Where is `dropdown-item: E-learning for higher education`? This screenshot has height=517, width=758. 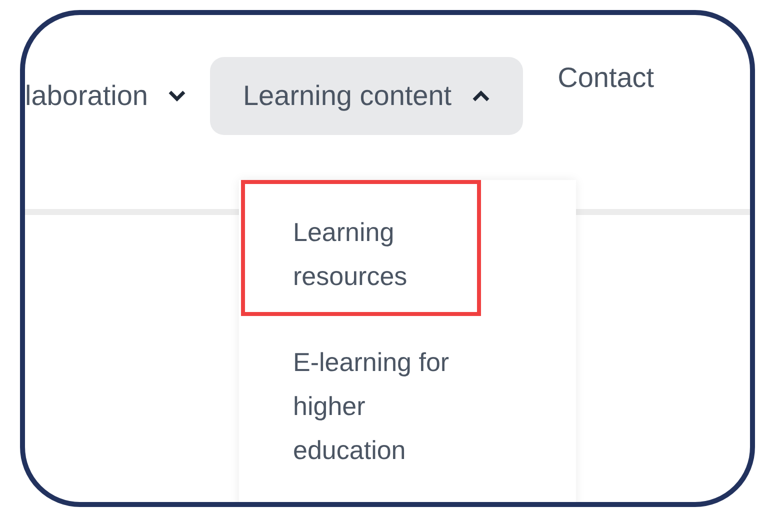
dropdown-item: E-learning for higher education is located at coordinates (361, 403).